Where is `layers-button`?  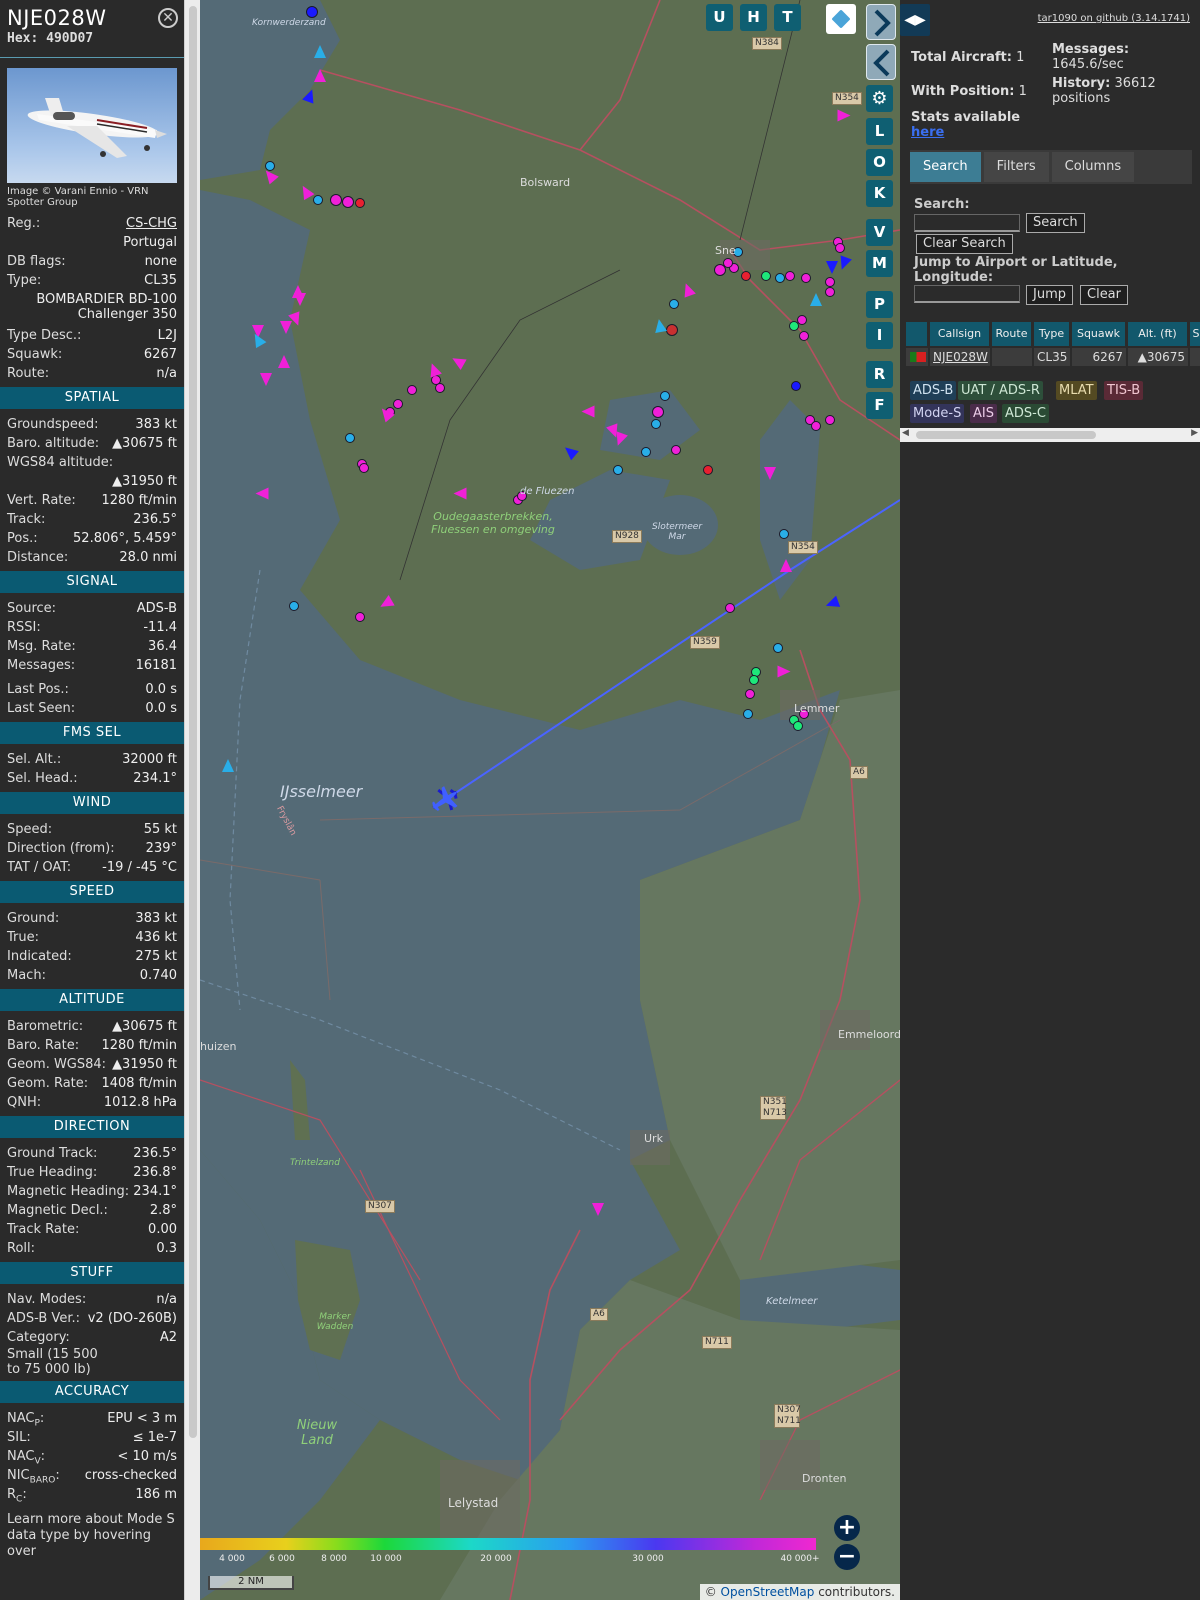 layers-button is located at coordinates (841, 19).